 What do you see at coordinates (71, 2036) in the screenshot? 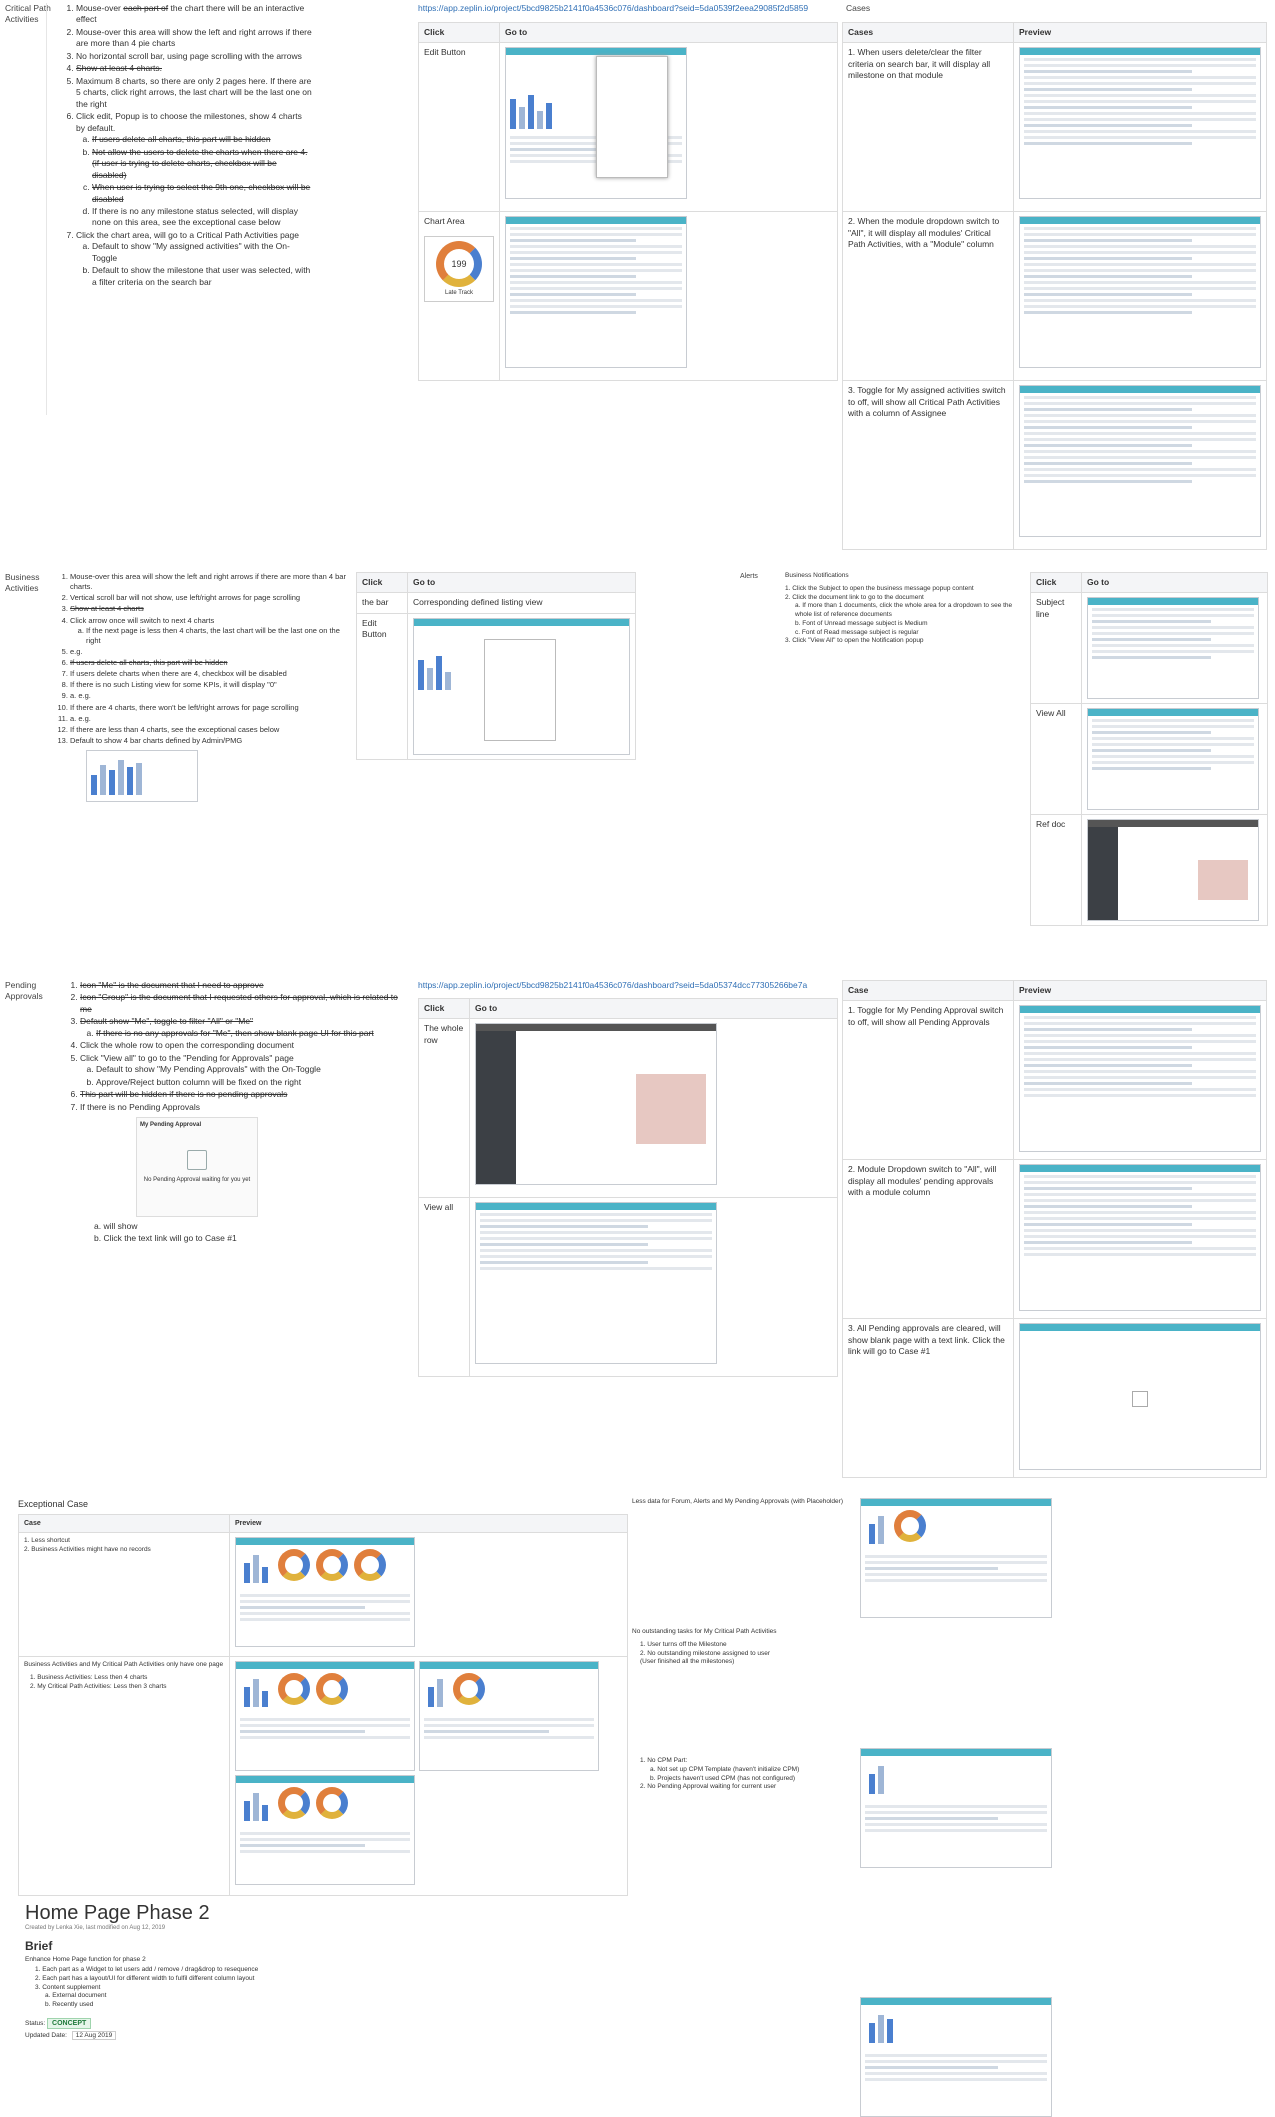
I see `updated-row: Updated Date: 12 Aug 2019` at bounding box center [71, 2036].